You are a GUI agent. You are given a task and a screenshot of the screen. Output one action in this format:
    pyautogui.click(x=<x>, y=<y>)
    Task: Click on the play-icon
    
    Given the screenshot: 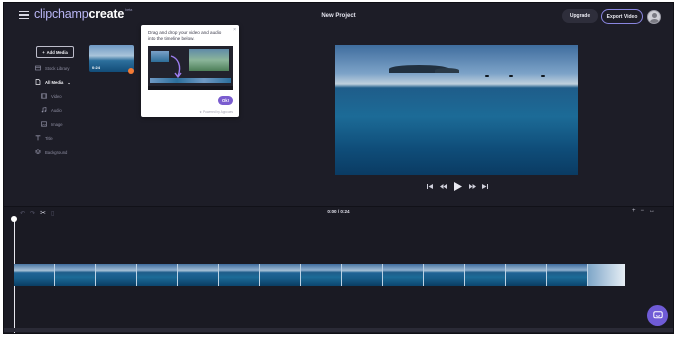 What is the action you would take?
    pyautogui.click(x=458, y=186)
    